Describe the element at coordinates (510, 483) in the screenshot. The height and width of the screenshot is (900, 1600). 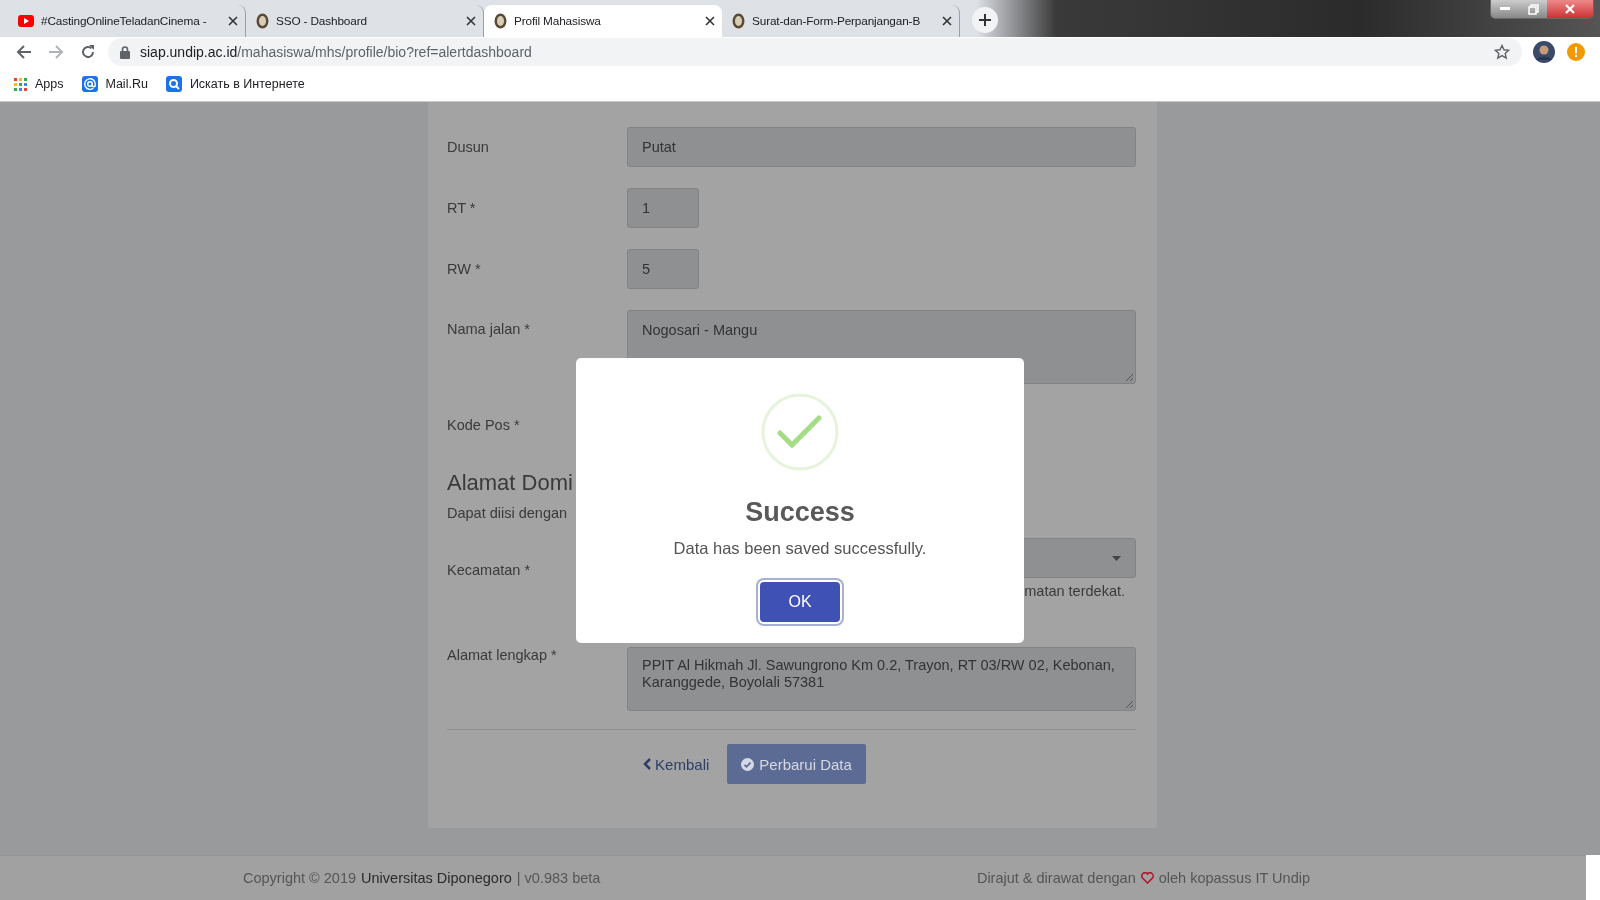
I see `section-heading: Alamat Domi` at that location.